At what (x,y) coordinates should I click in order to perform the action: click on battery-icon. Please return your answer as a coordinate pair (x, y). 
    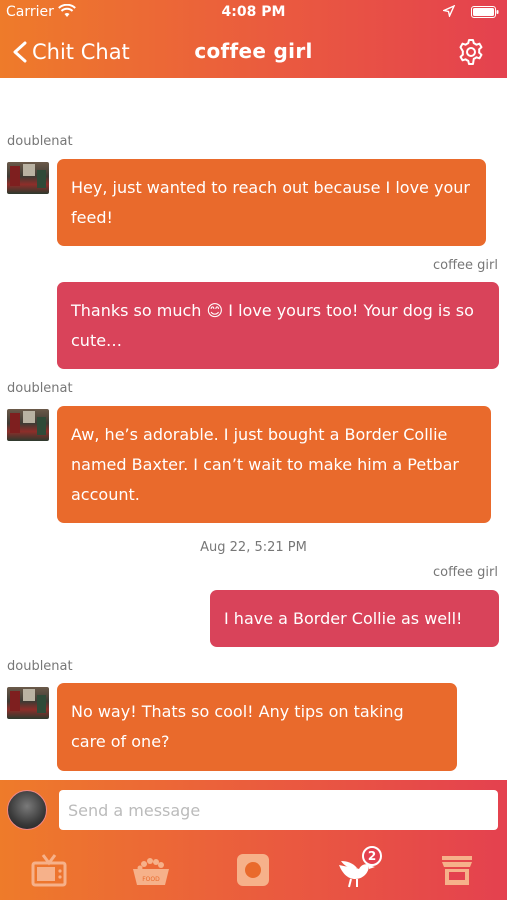
    Looking at the image, I should click on (485, 12).